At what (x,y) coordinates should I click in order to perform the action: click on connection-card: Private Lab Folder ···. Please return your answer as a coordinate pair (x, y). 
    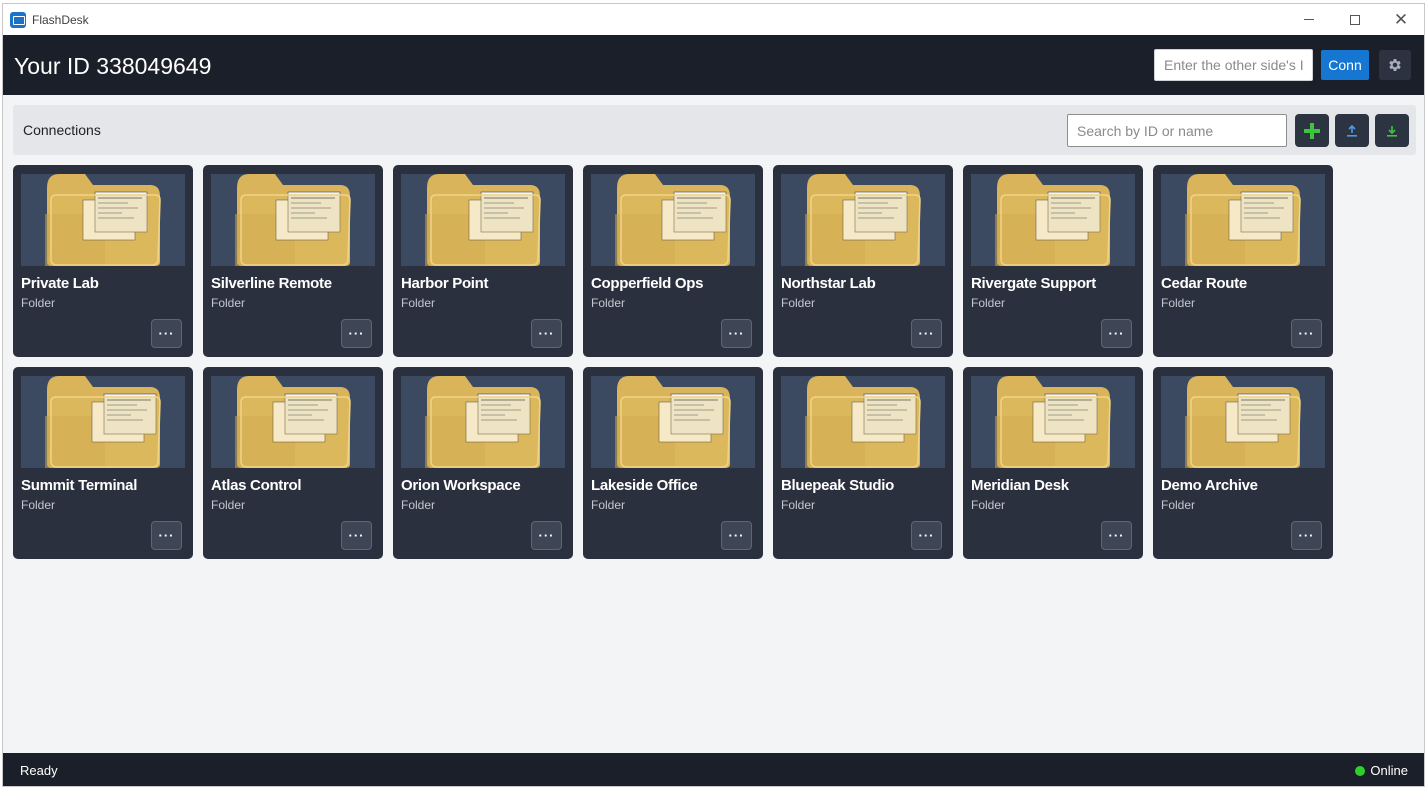
    Looking at the image, I should click on (103, 261).